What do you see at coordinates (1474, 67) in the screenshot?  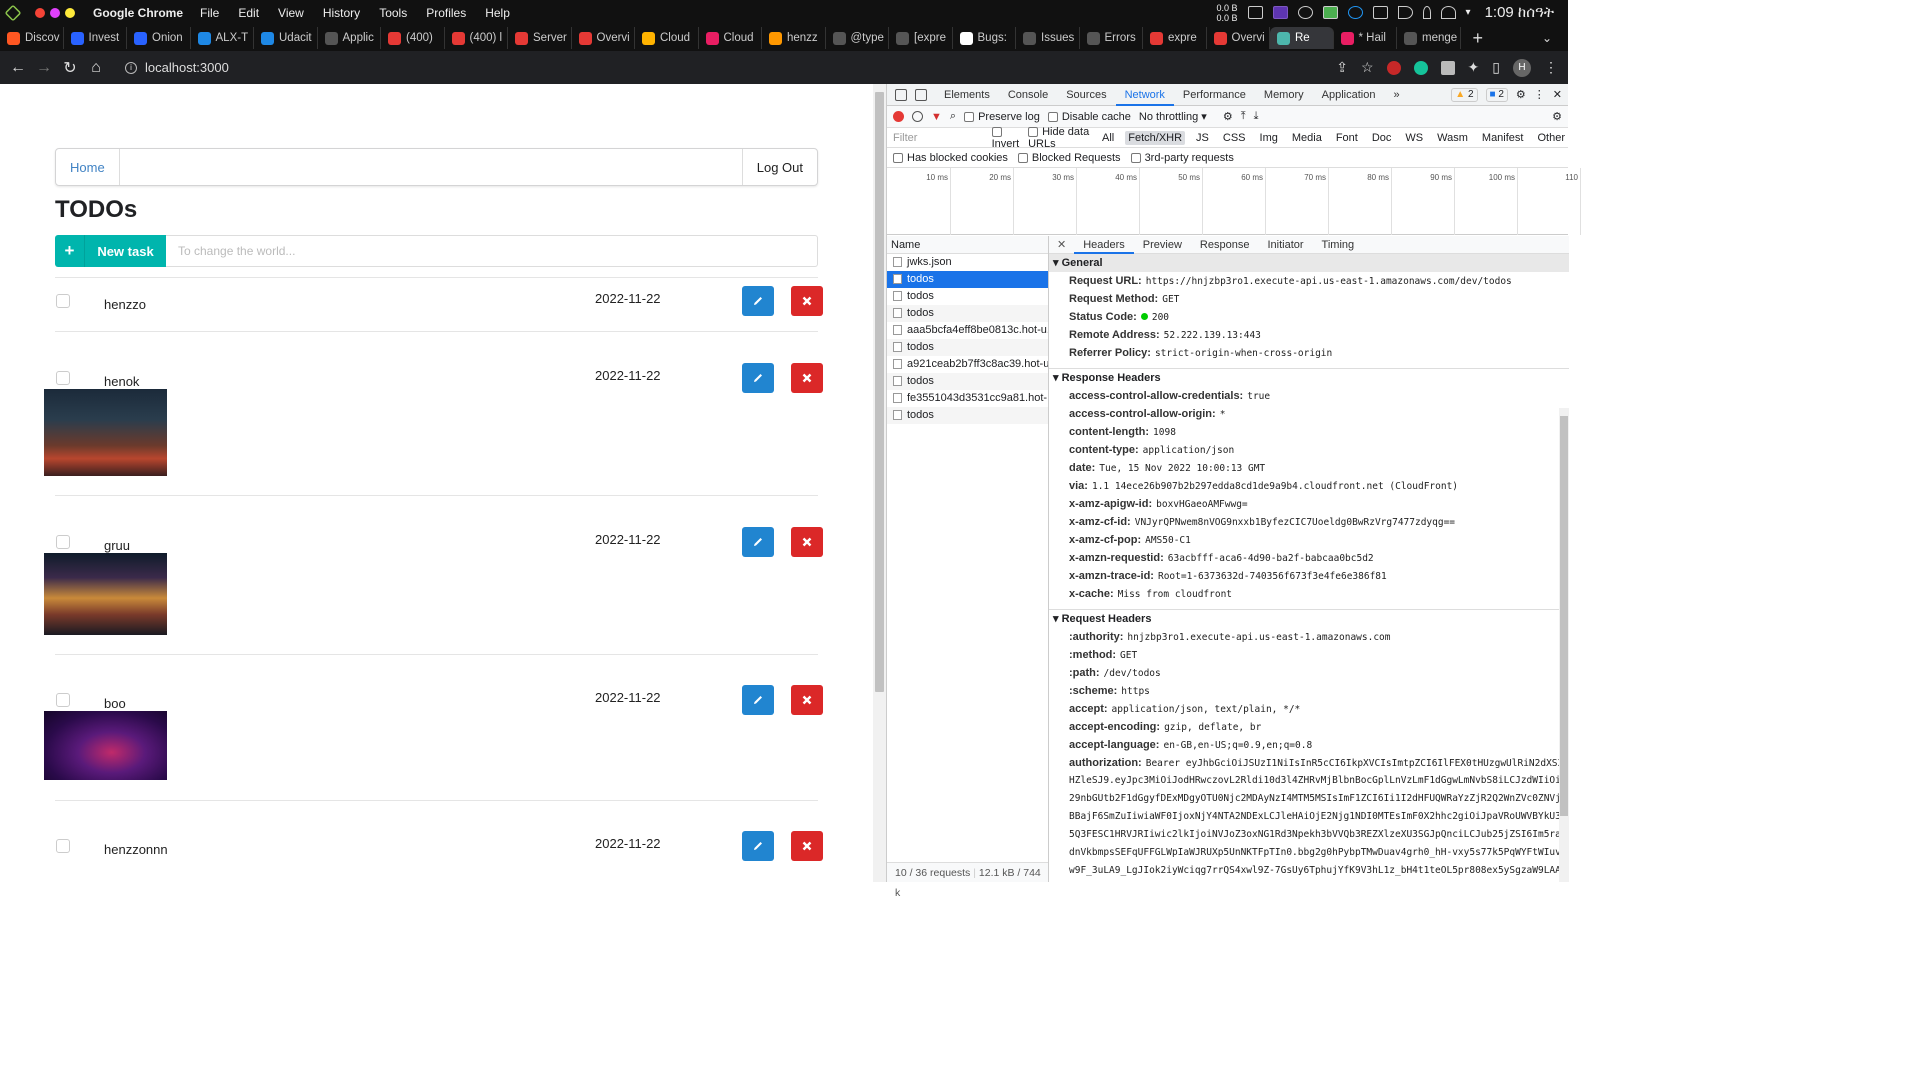 I see `extensions-puzzle-icon: ✦` at bounding box center [1474, 67].